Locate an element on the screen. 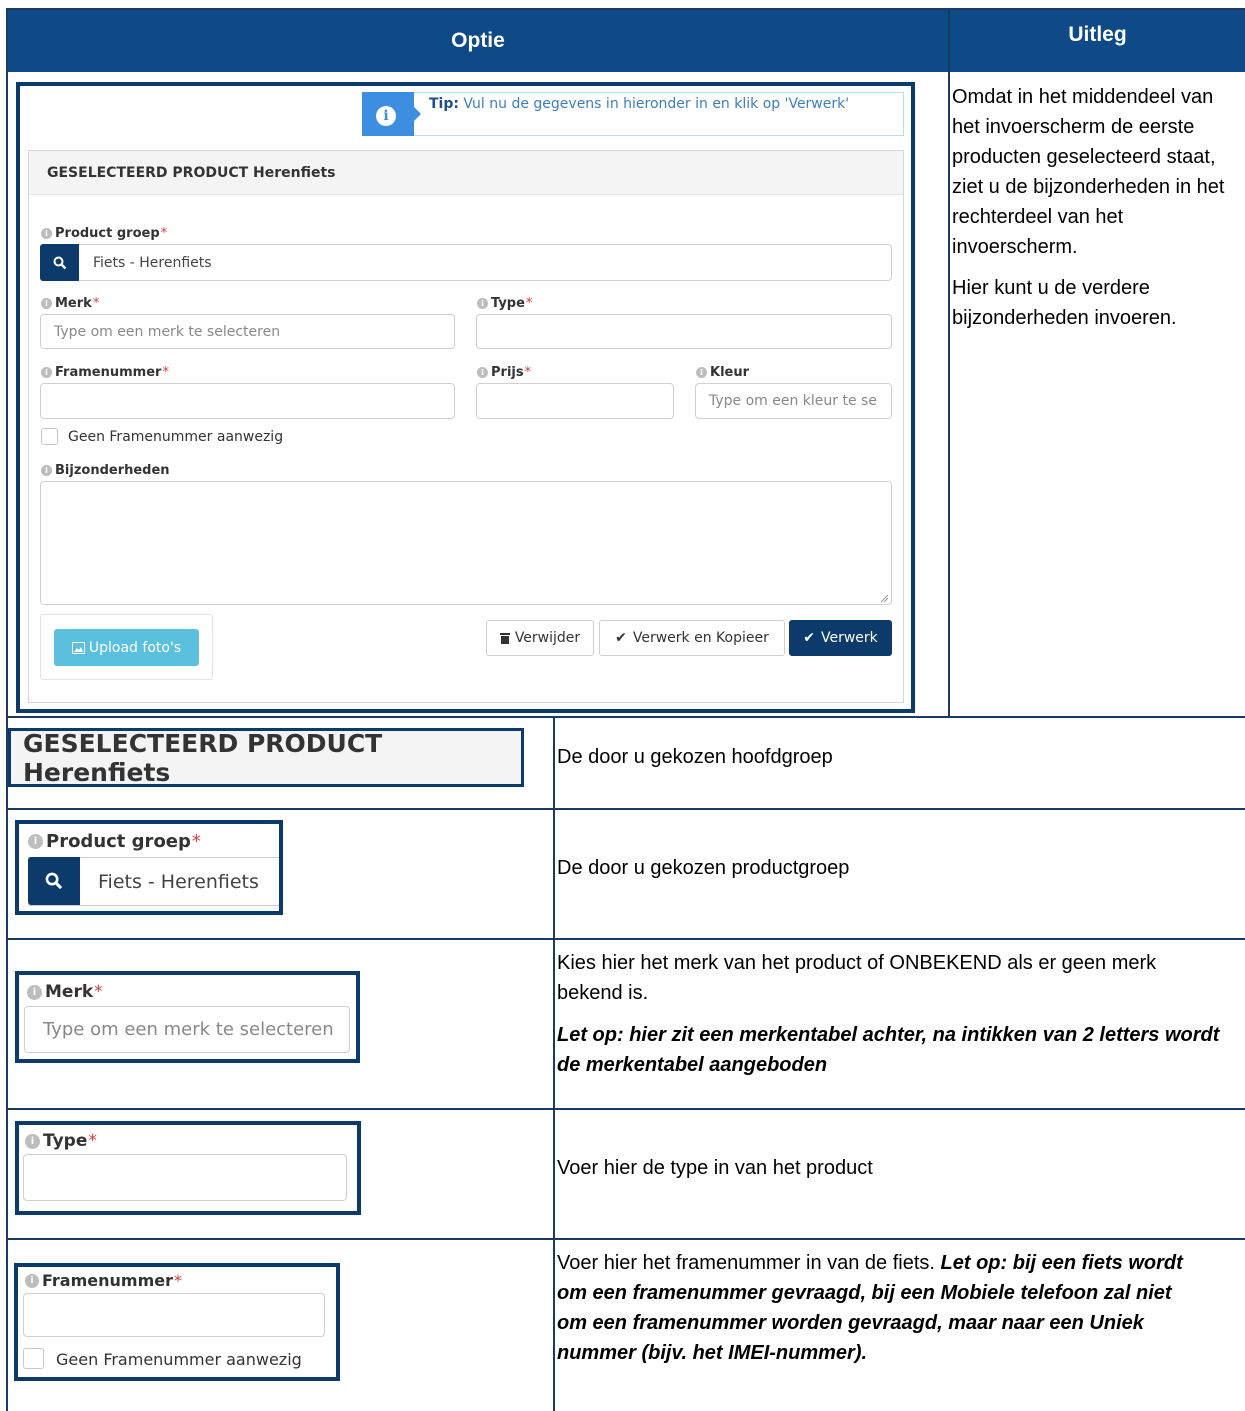 Image resolution: width=1245 pixels, height=1411 pixels. framenummer-crop-label: i Framenummer * is located at coordinates (103, 1280).